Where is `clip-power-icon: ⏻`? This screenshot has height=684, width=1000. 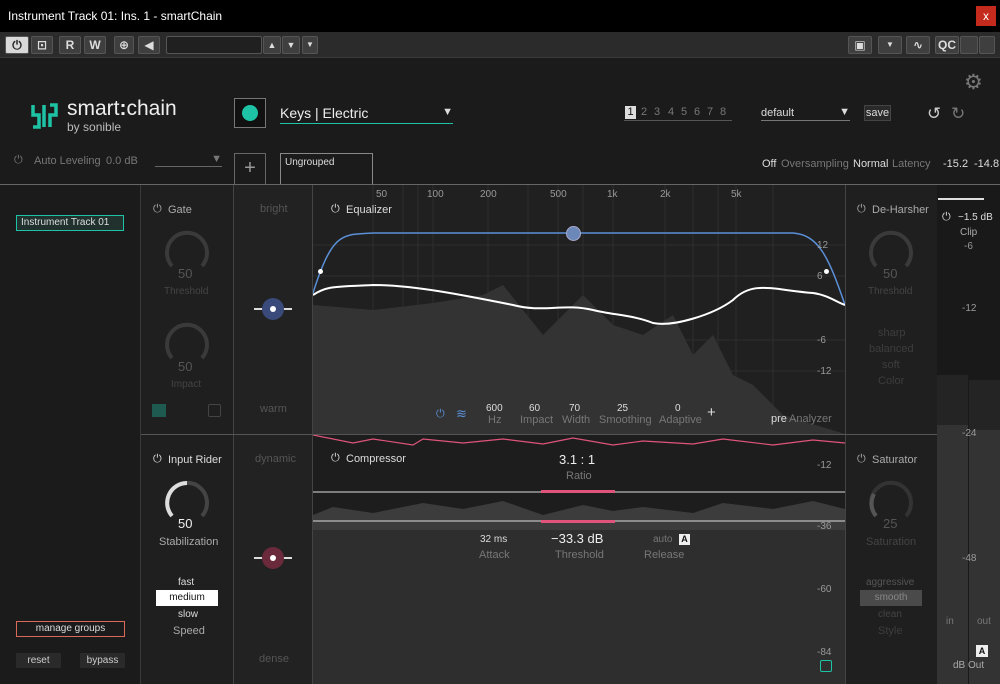 clip-power-icon: ⏻ is located at coordinates (946, 217).